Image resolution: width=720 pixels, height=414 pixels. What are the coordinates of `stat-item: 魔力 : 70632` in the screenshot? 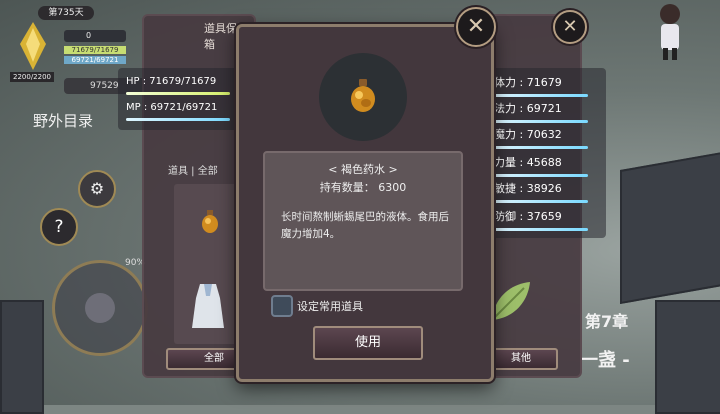 It's located at (541, 137).